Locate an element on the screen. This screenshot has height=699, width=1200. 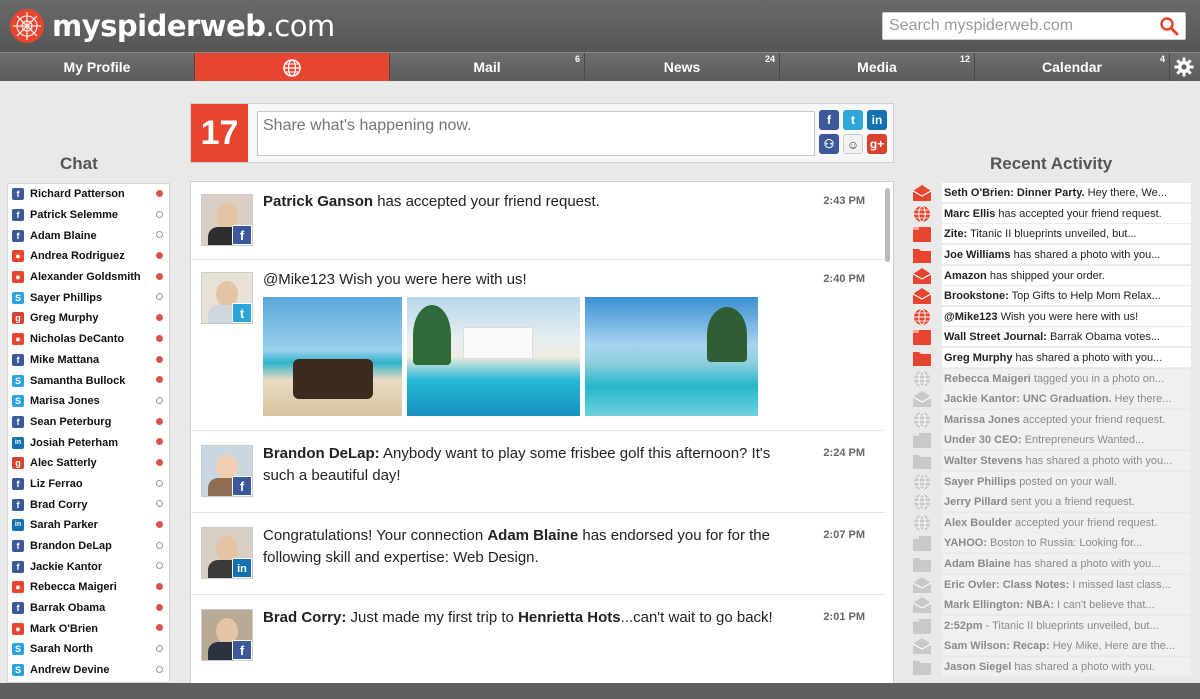
tab-media: Media 12 is located at coordinates (877, 67).